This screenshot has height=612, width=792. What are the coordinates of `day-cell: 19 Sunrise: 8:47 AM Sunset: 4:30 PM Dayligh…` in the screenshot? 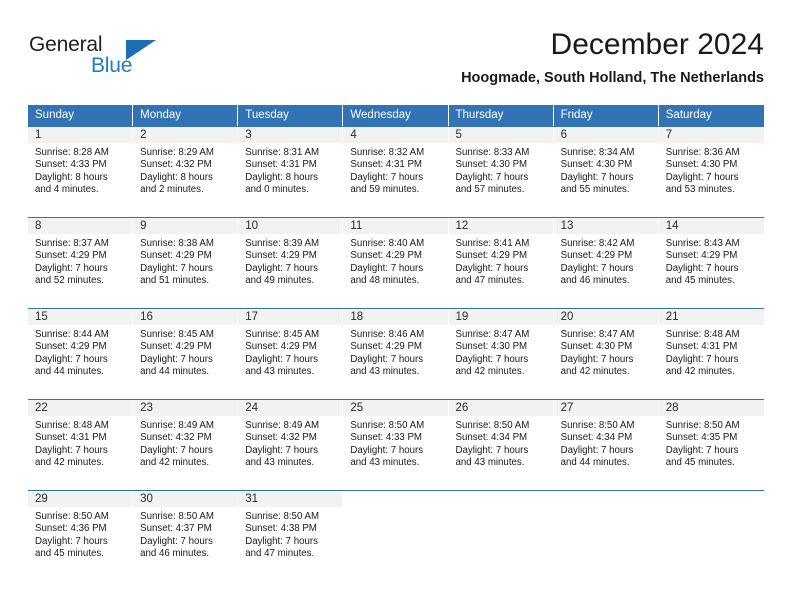 It's located at (501, 353).